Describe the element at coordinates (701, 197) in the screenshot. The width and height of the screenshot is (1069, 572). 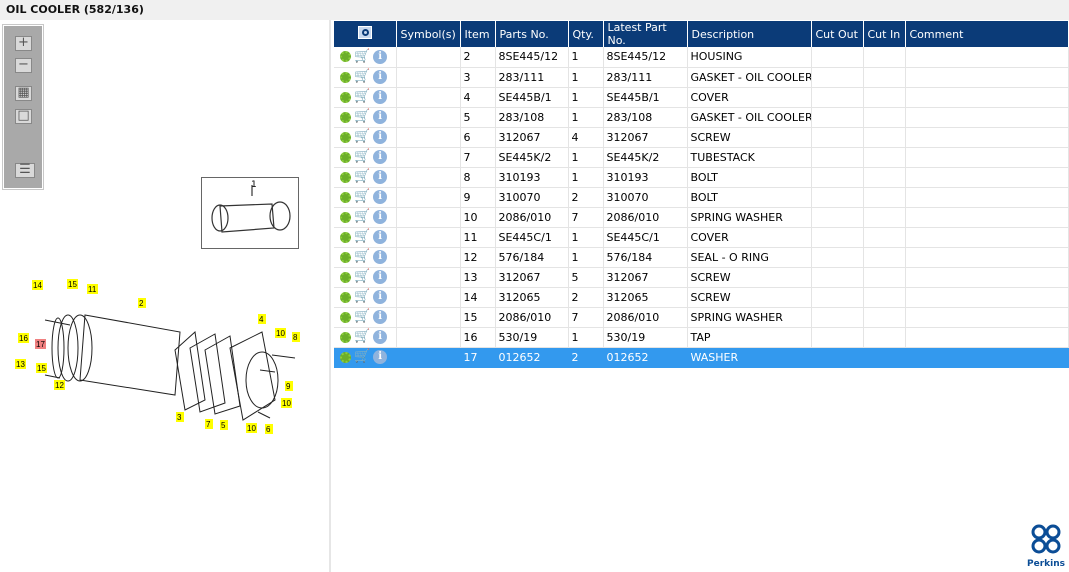
I see `table-row: 🛒 i 9 310070 2 310070 BOLT` at that location.